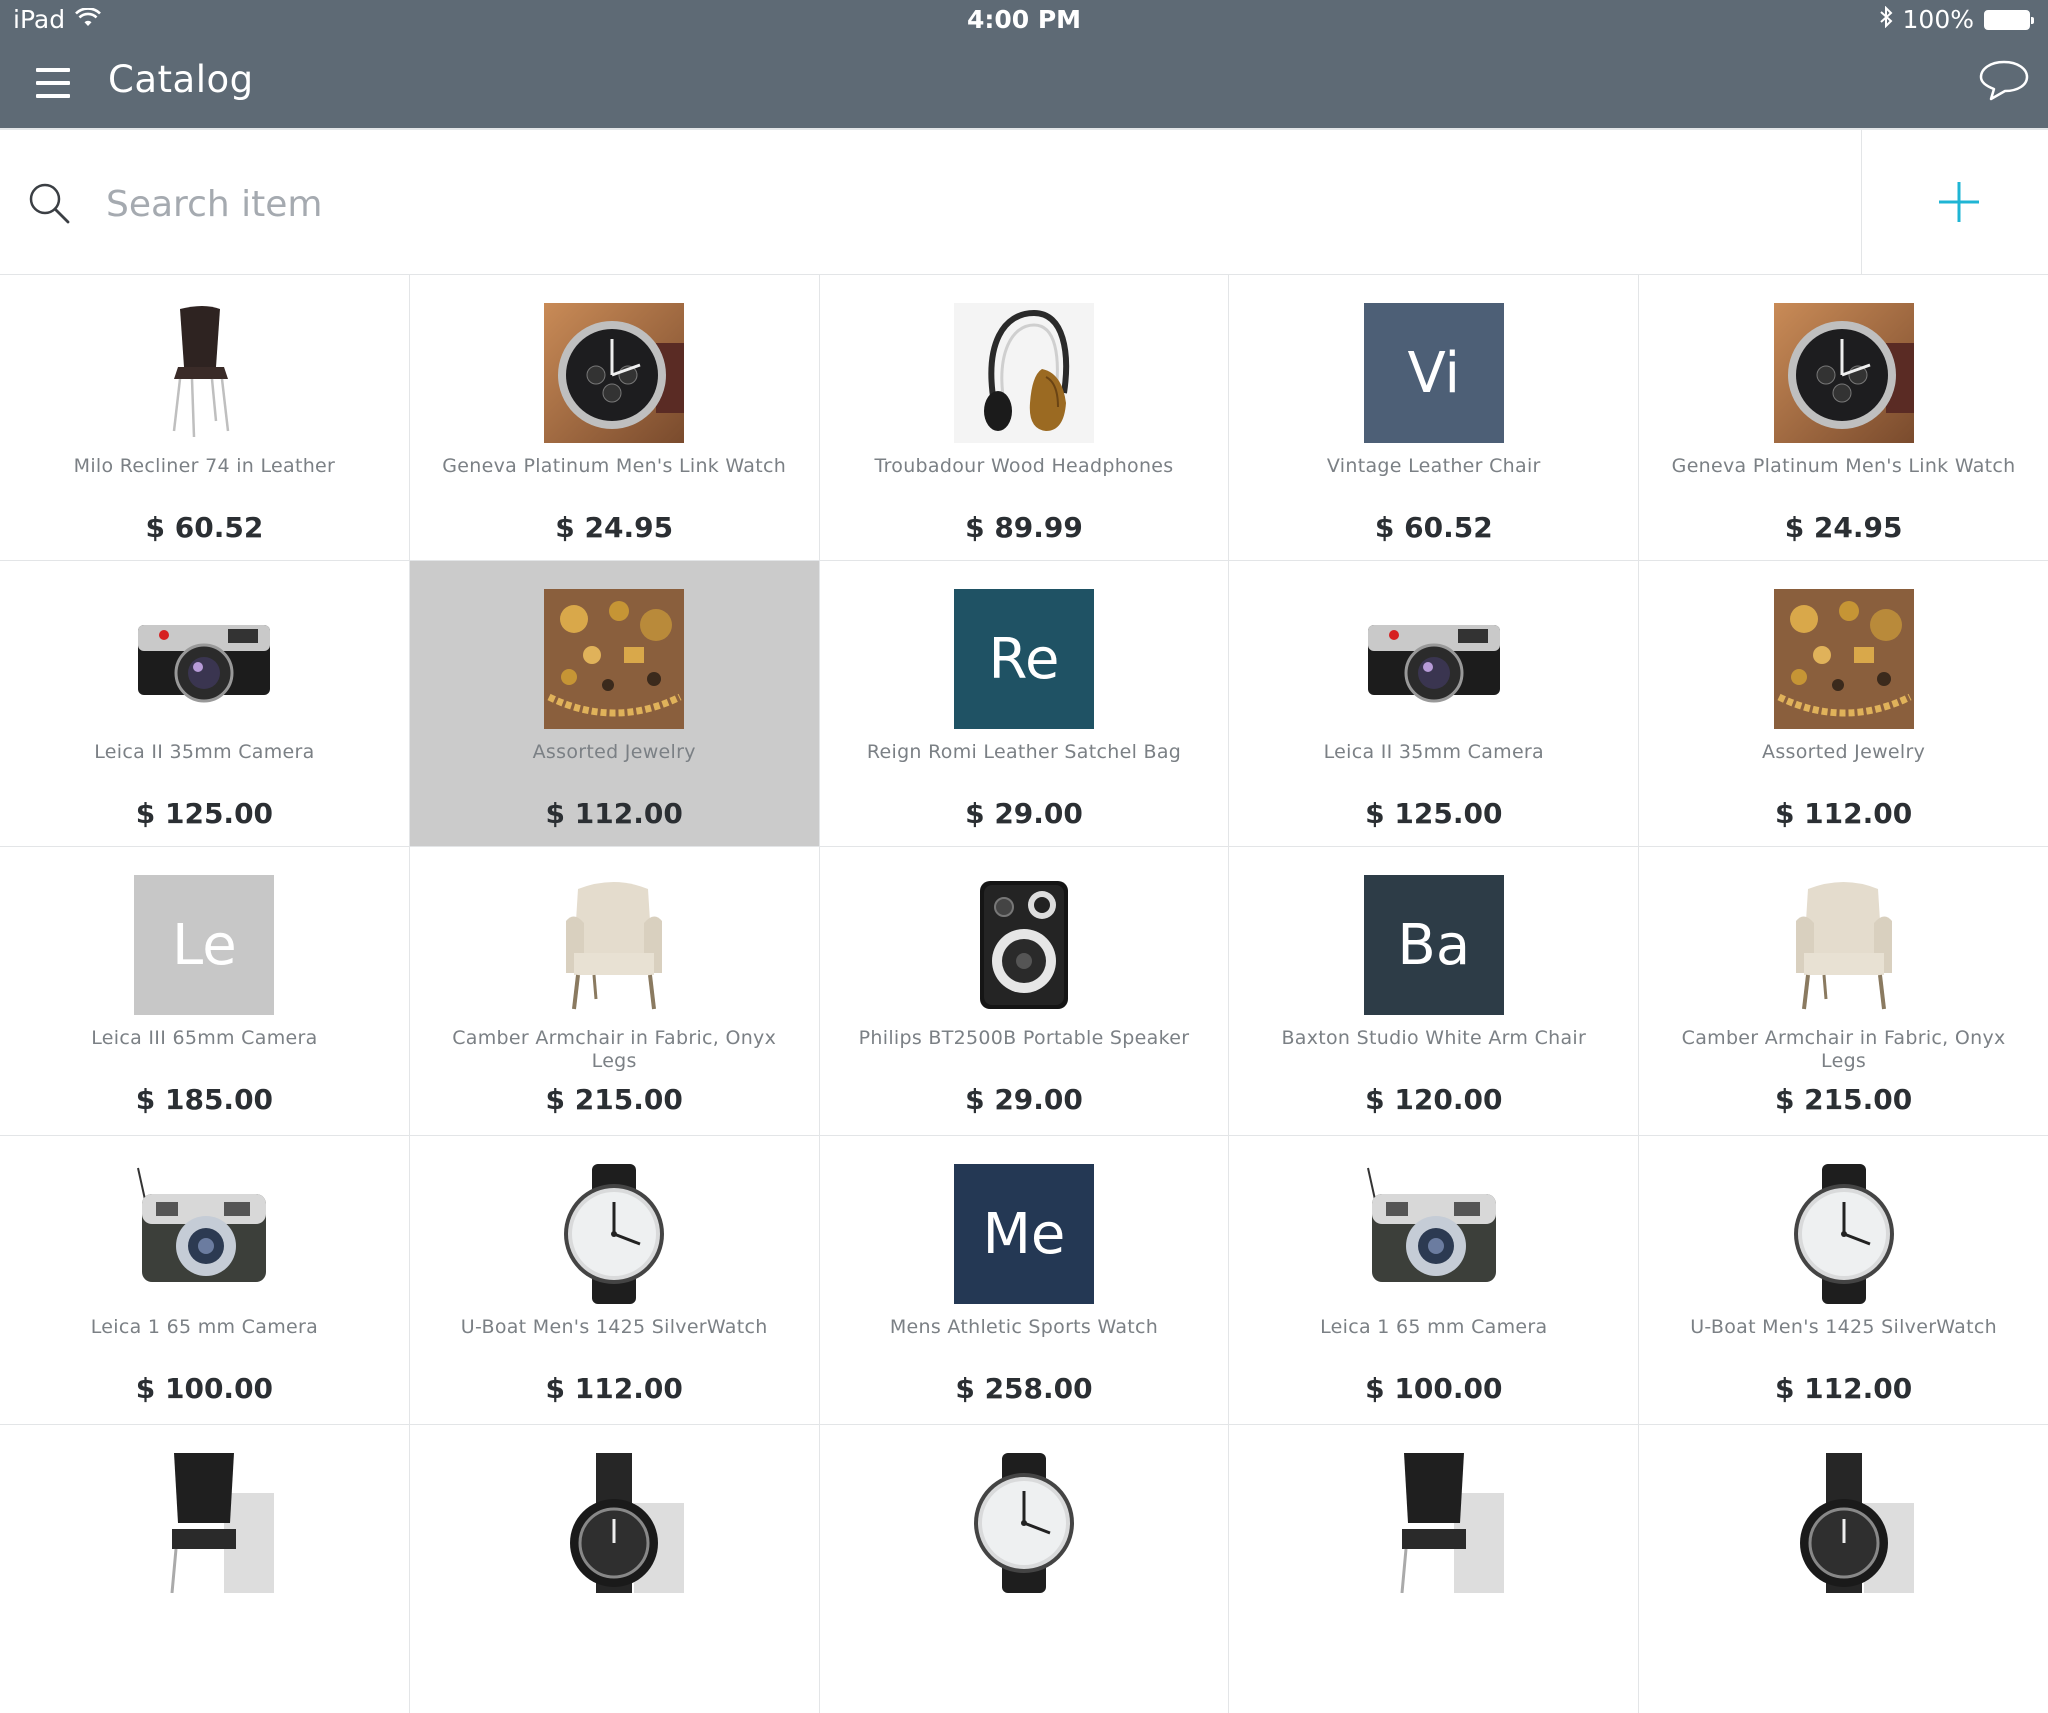 This screenshot has height=1713, width=2048. I want to click on item-thumbnail: Le, so click(204, 945).